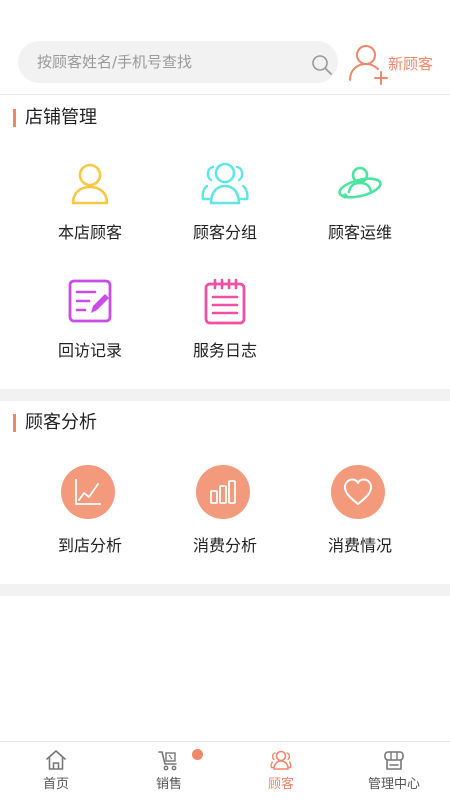  What do you see at coordinates (168, 784) in the screenshot?
I see `tab-label: 销售` at bounding box center [168, 784].